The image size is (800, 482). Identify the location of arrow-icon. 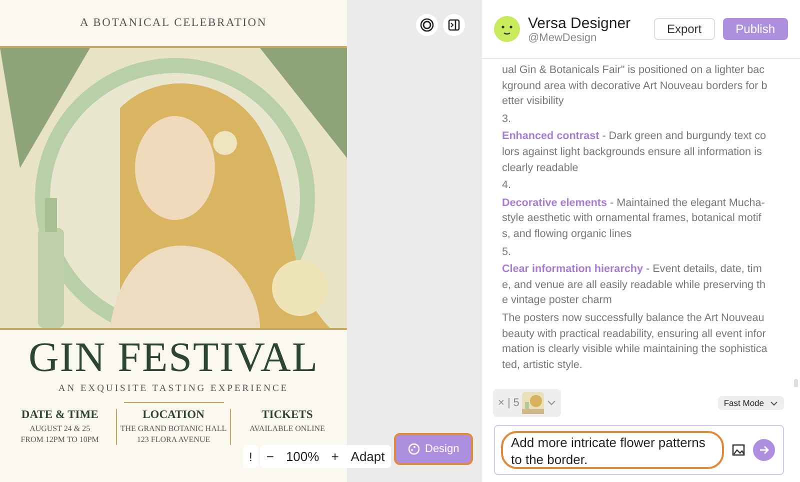
(764, 450).